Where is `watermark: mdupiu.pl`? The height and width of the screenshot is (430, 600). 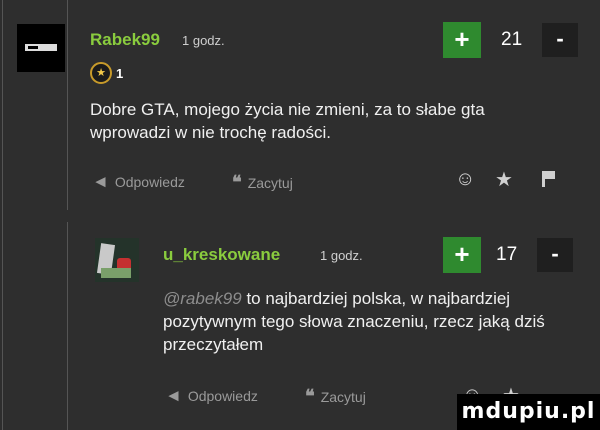 watermark: mdupiu.pl is located at coordinates (528, 412).